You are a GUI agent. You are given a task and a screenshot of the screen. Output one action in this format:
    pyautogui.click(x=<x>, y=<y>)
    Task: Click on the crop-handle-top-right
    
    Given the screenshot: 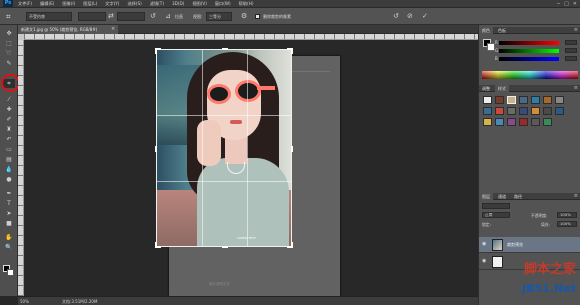 What is the action you would take?
    pyautogui.click(x=290, y=51)
    